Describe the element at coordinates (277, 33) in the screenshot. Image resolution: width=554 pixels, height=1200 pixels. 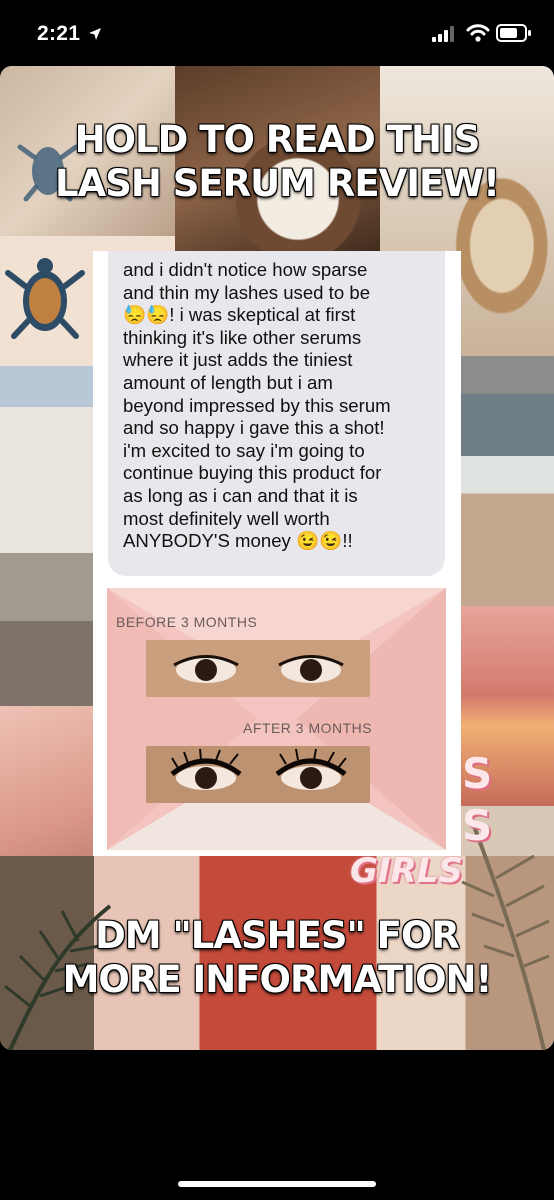
I see `status-bar: 2:21` at that location.